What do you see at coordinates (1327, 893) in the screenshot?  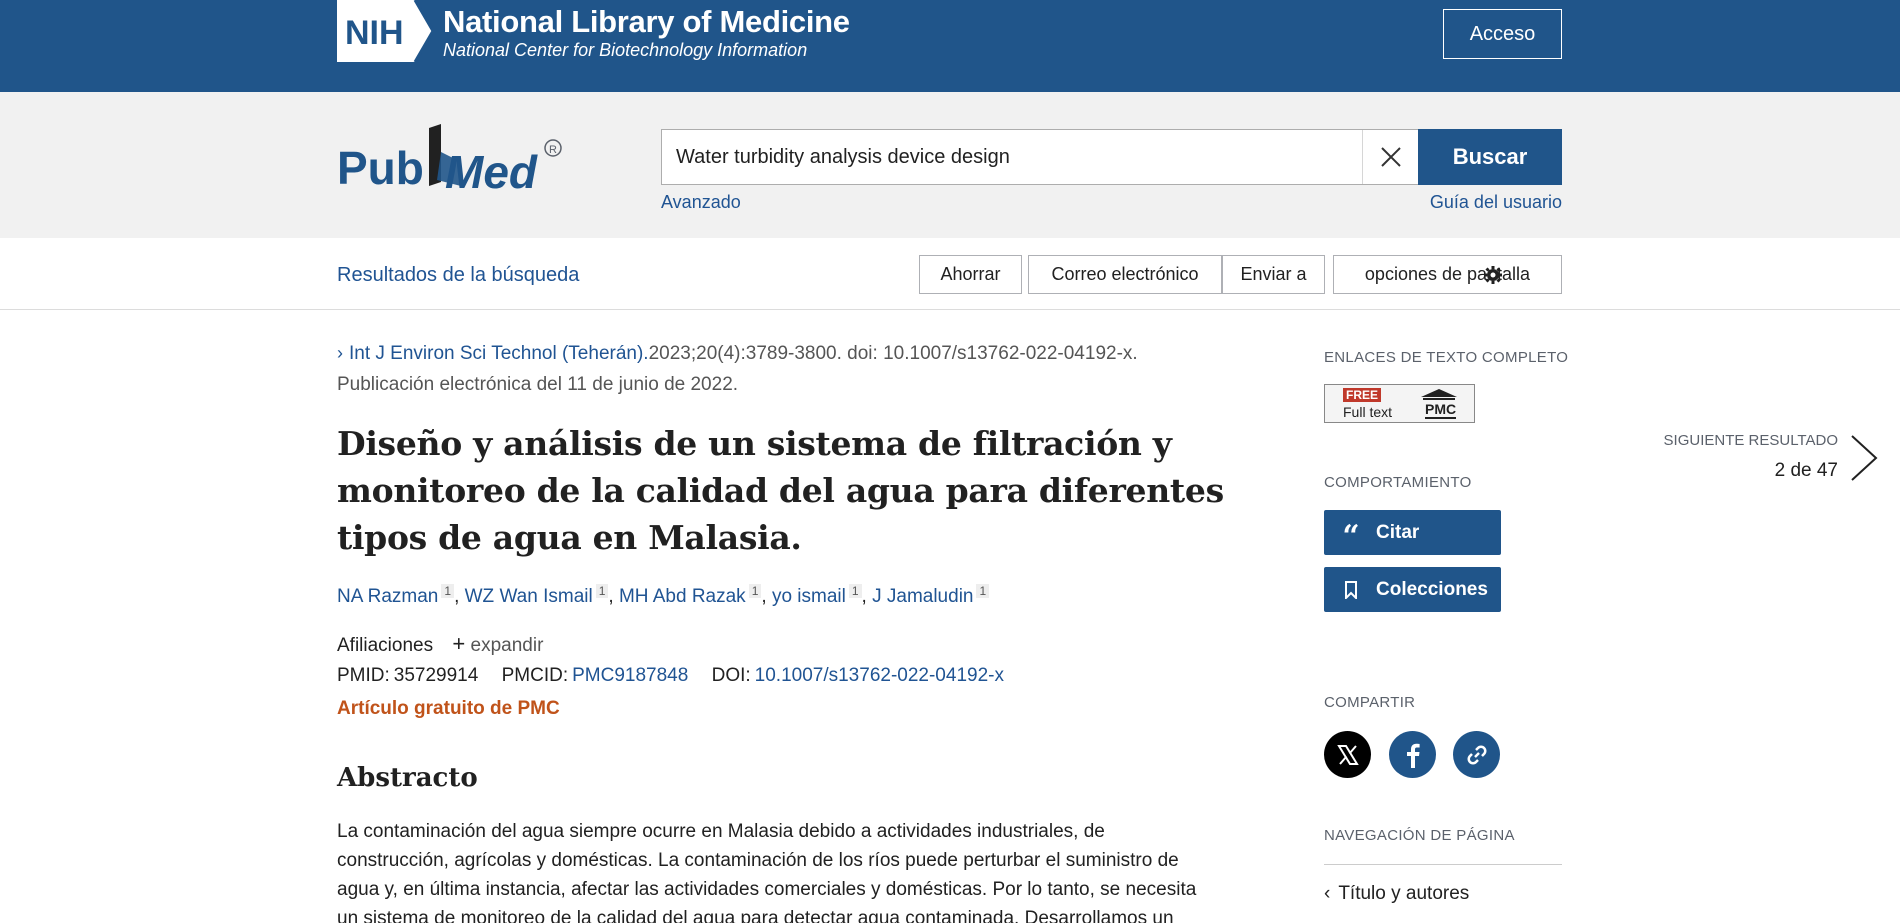 I see `chevron-left-icon: ‹` at bounding box center [1327, 893].